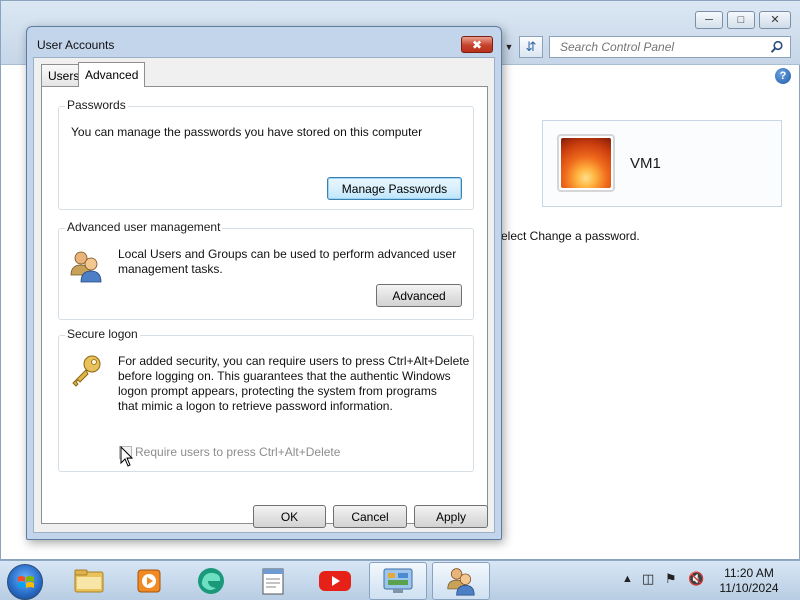 Image resolution: width=800 pixels, height=600 pixels. I want to click on search-box, so click(670, 47).